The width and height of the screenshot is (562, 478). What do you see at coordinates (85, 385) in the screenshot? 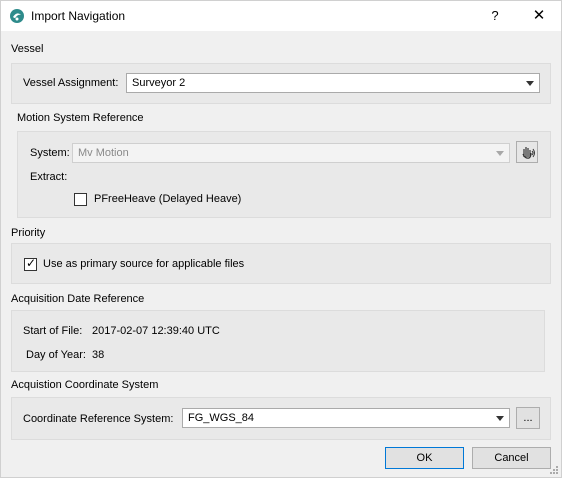
I see `coordinate-system-section-title: Acquistion Coordinate System` at bounding box center [85, 385].